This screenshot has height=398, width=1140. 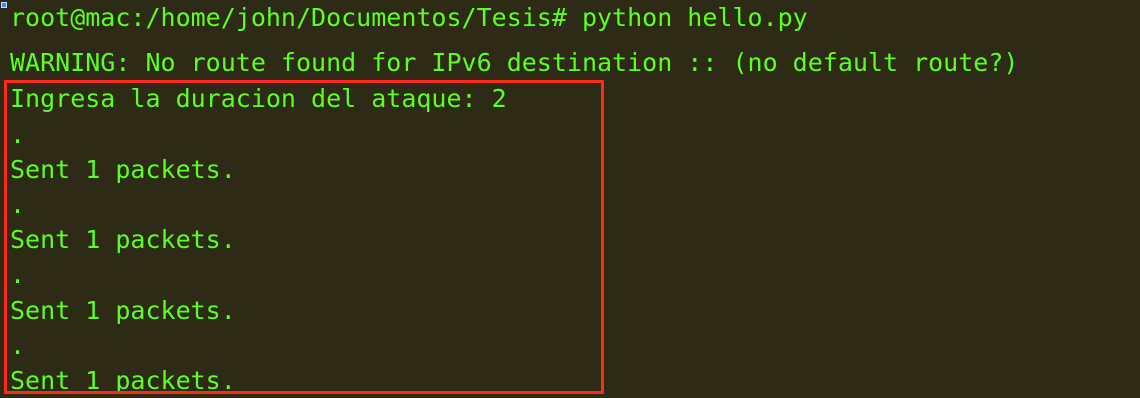 What do you see at coordinates (4, 5) in the screenshot?
I see `terminal-cursor-marker` at bounding box center [4, 5].